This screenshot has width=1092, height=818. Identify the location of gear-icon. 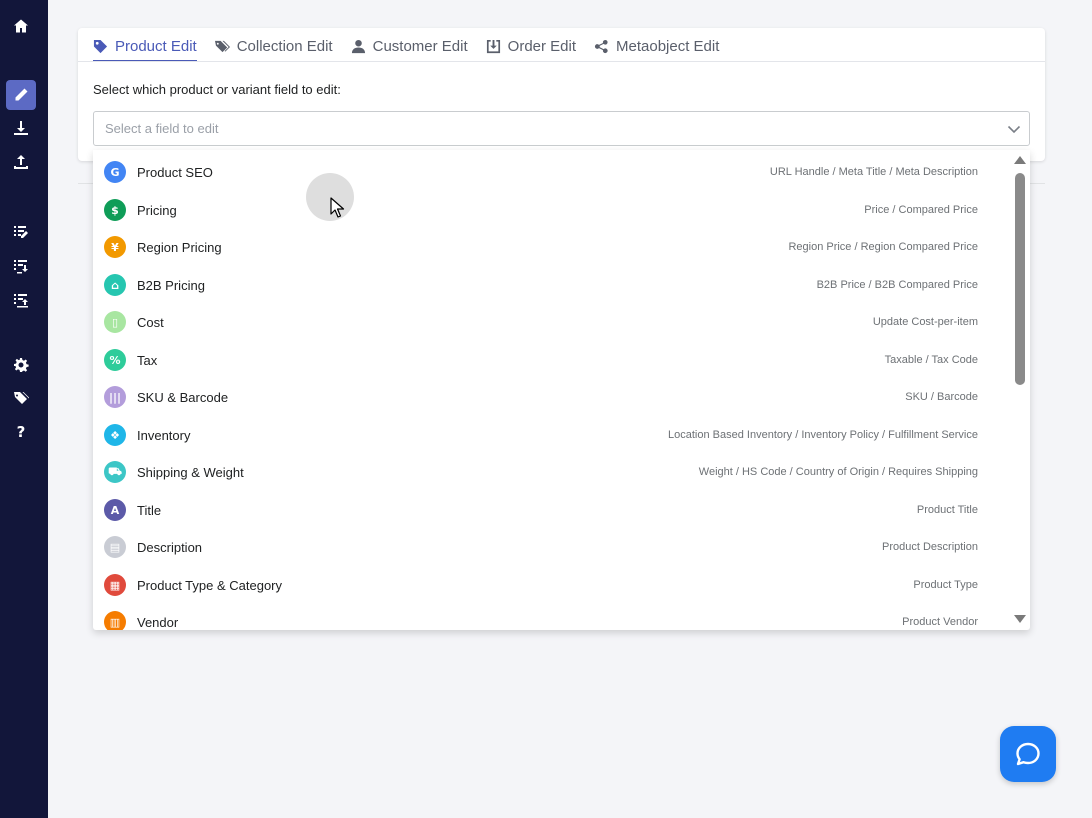
(21, 365).